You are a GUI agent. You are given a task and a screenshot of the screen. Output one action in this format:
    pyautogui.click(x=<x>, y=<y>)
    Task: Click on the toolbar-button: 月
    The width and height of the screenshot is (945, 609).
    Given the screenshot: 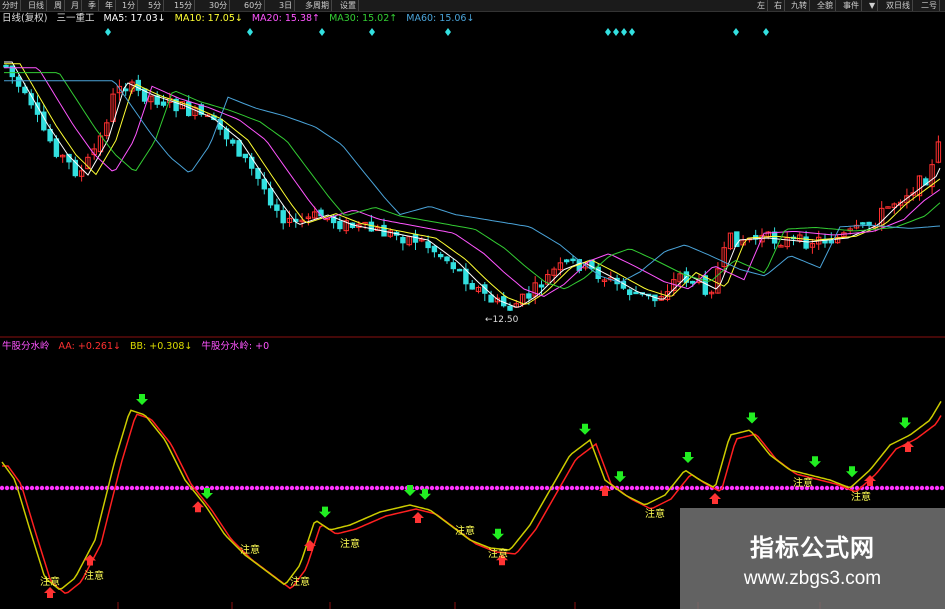 What is the action you would take?
    pyautogui.click(x=75, y=5)
    